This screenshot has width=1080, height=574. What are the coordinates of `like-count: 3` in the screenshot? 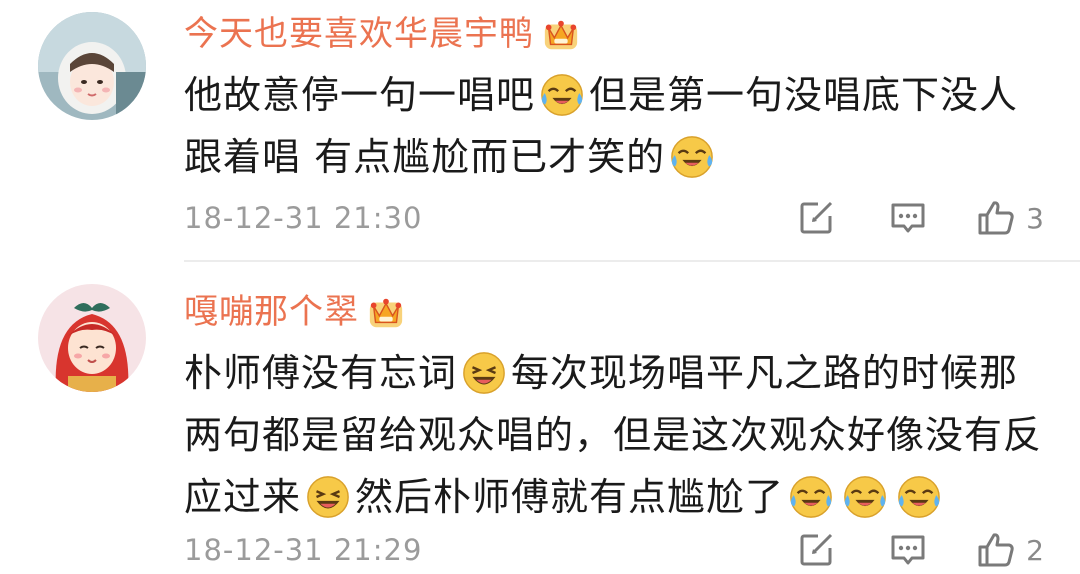 It's located at (1035, 218).